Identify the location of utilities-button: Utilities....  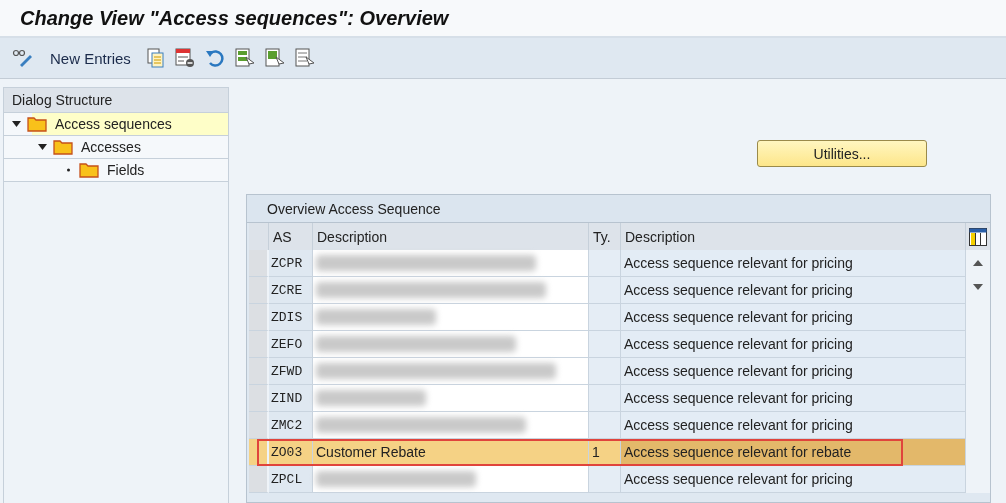
(842, 153).